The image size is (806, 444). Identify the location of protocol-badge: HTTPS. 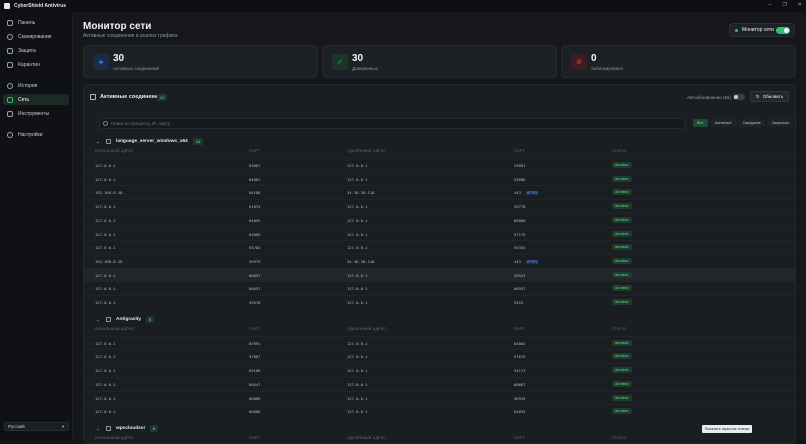
(532, 261).